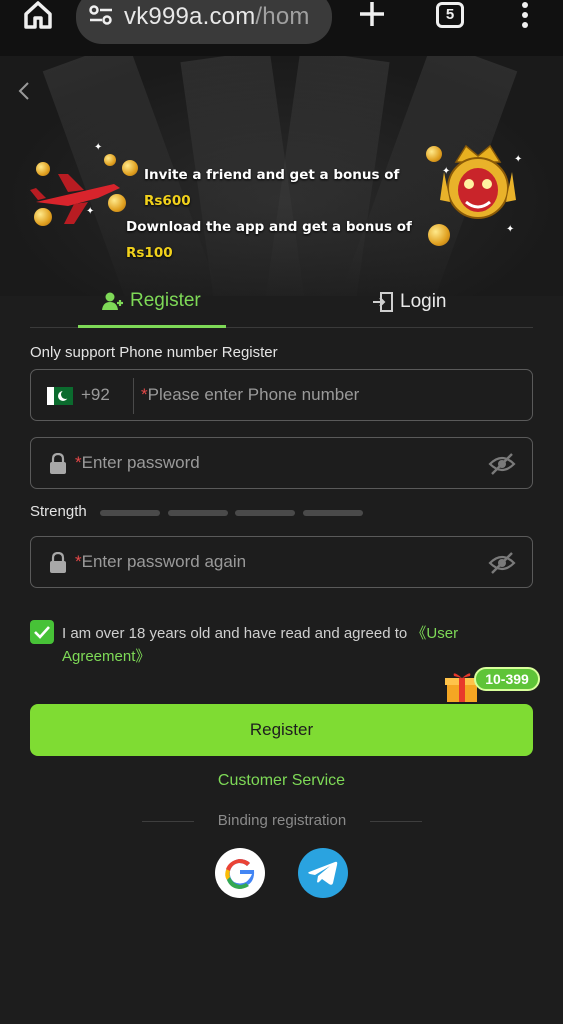 Image resolution: width=563 pixels, height=1024 pixels. Describe the element at coordinates (149, 253) in the screenshot. I see `download-bonus-amount: Rs100` at that location.